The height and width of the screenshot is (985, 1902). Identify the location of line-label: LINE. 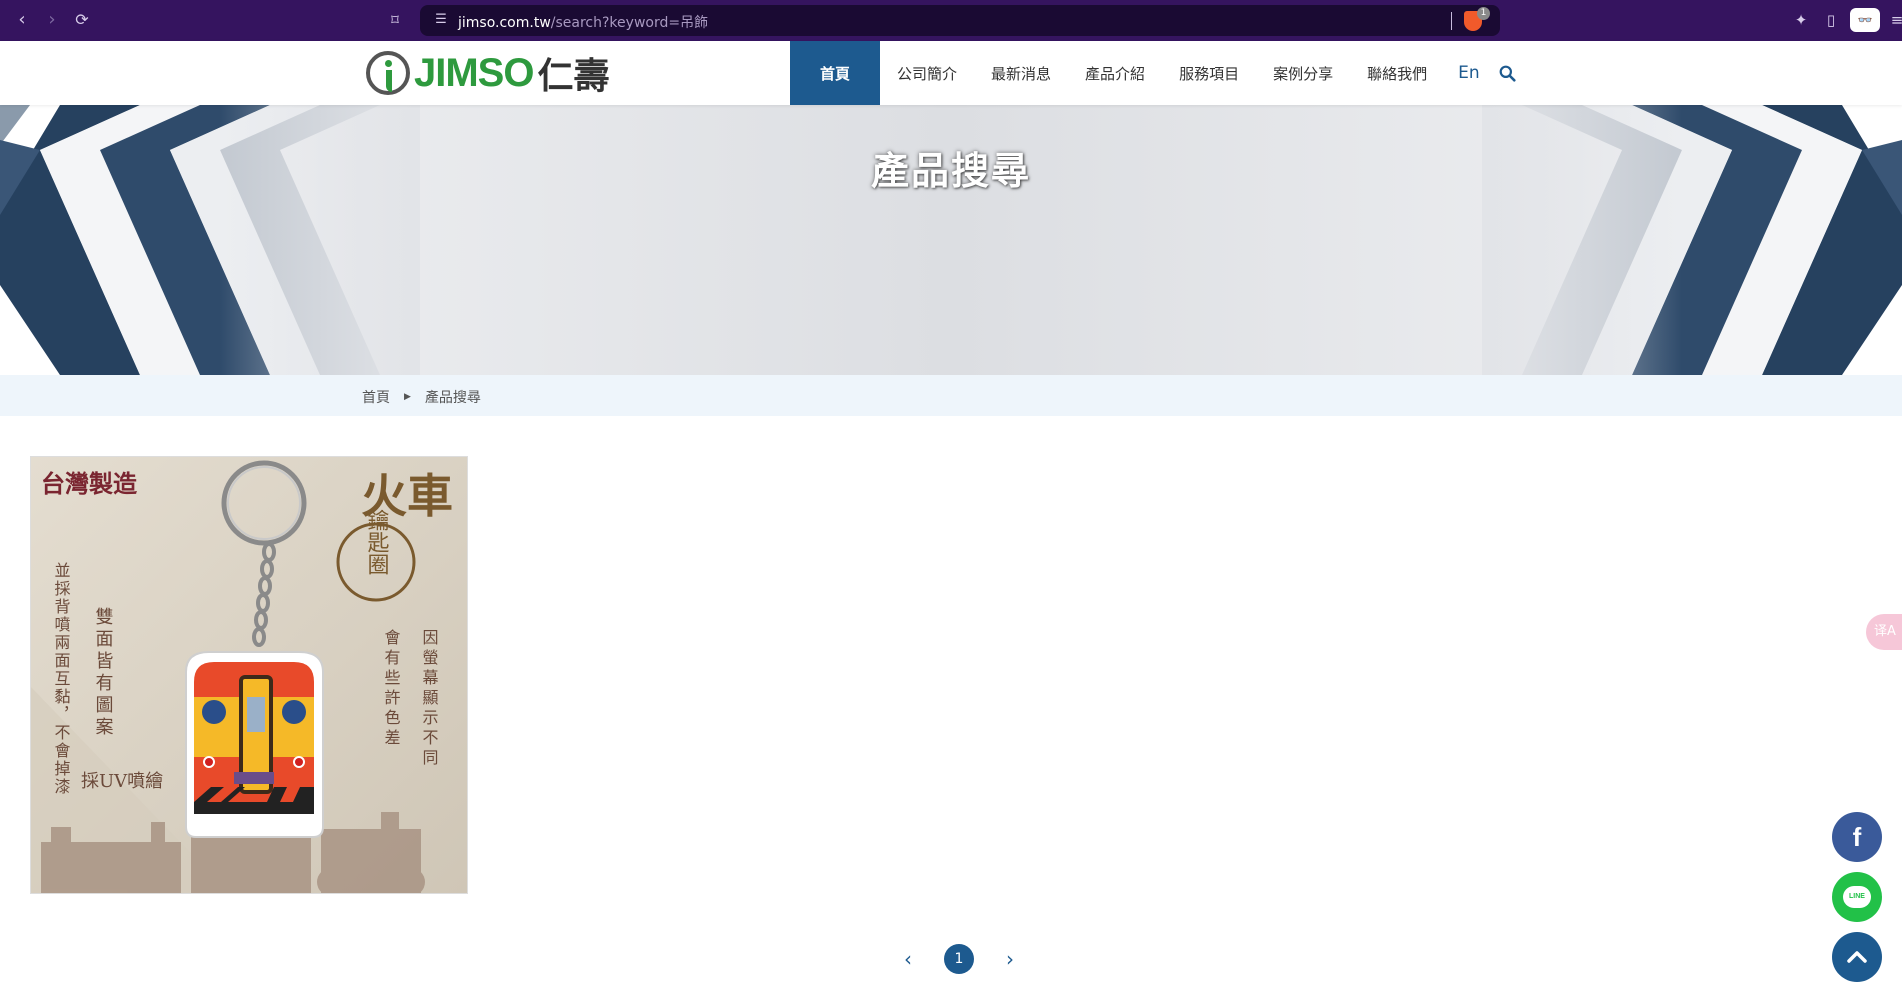
(1857, 897).